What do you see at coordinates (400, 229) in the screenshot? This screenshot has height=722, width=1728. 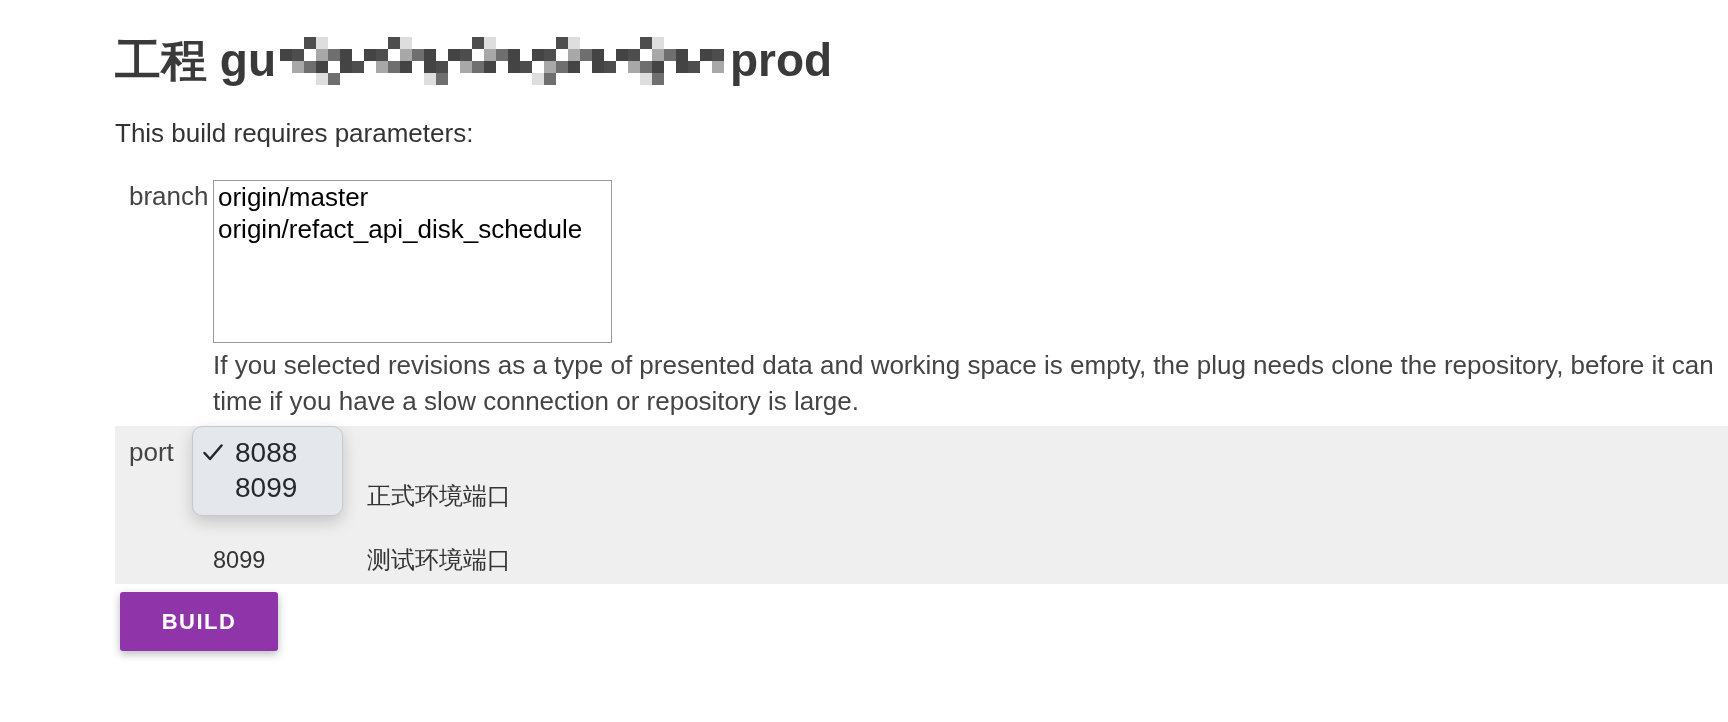 I see `listbox-option: origin/refact_api_disk_schedule` at bounding box center [400, 229].